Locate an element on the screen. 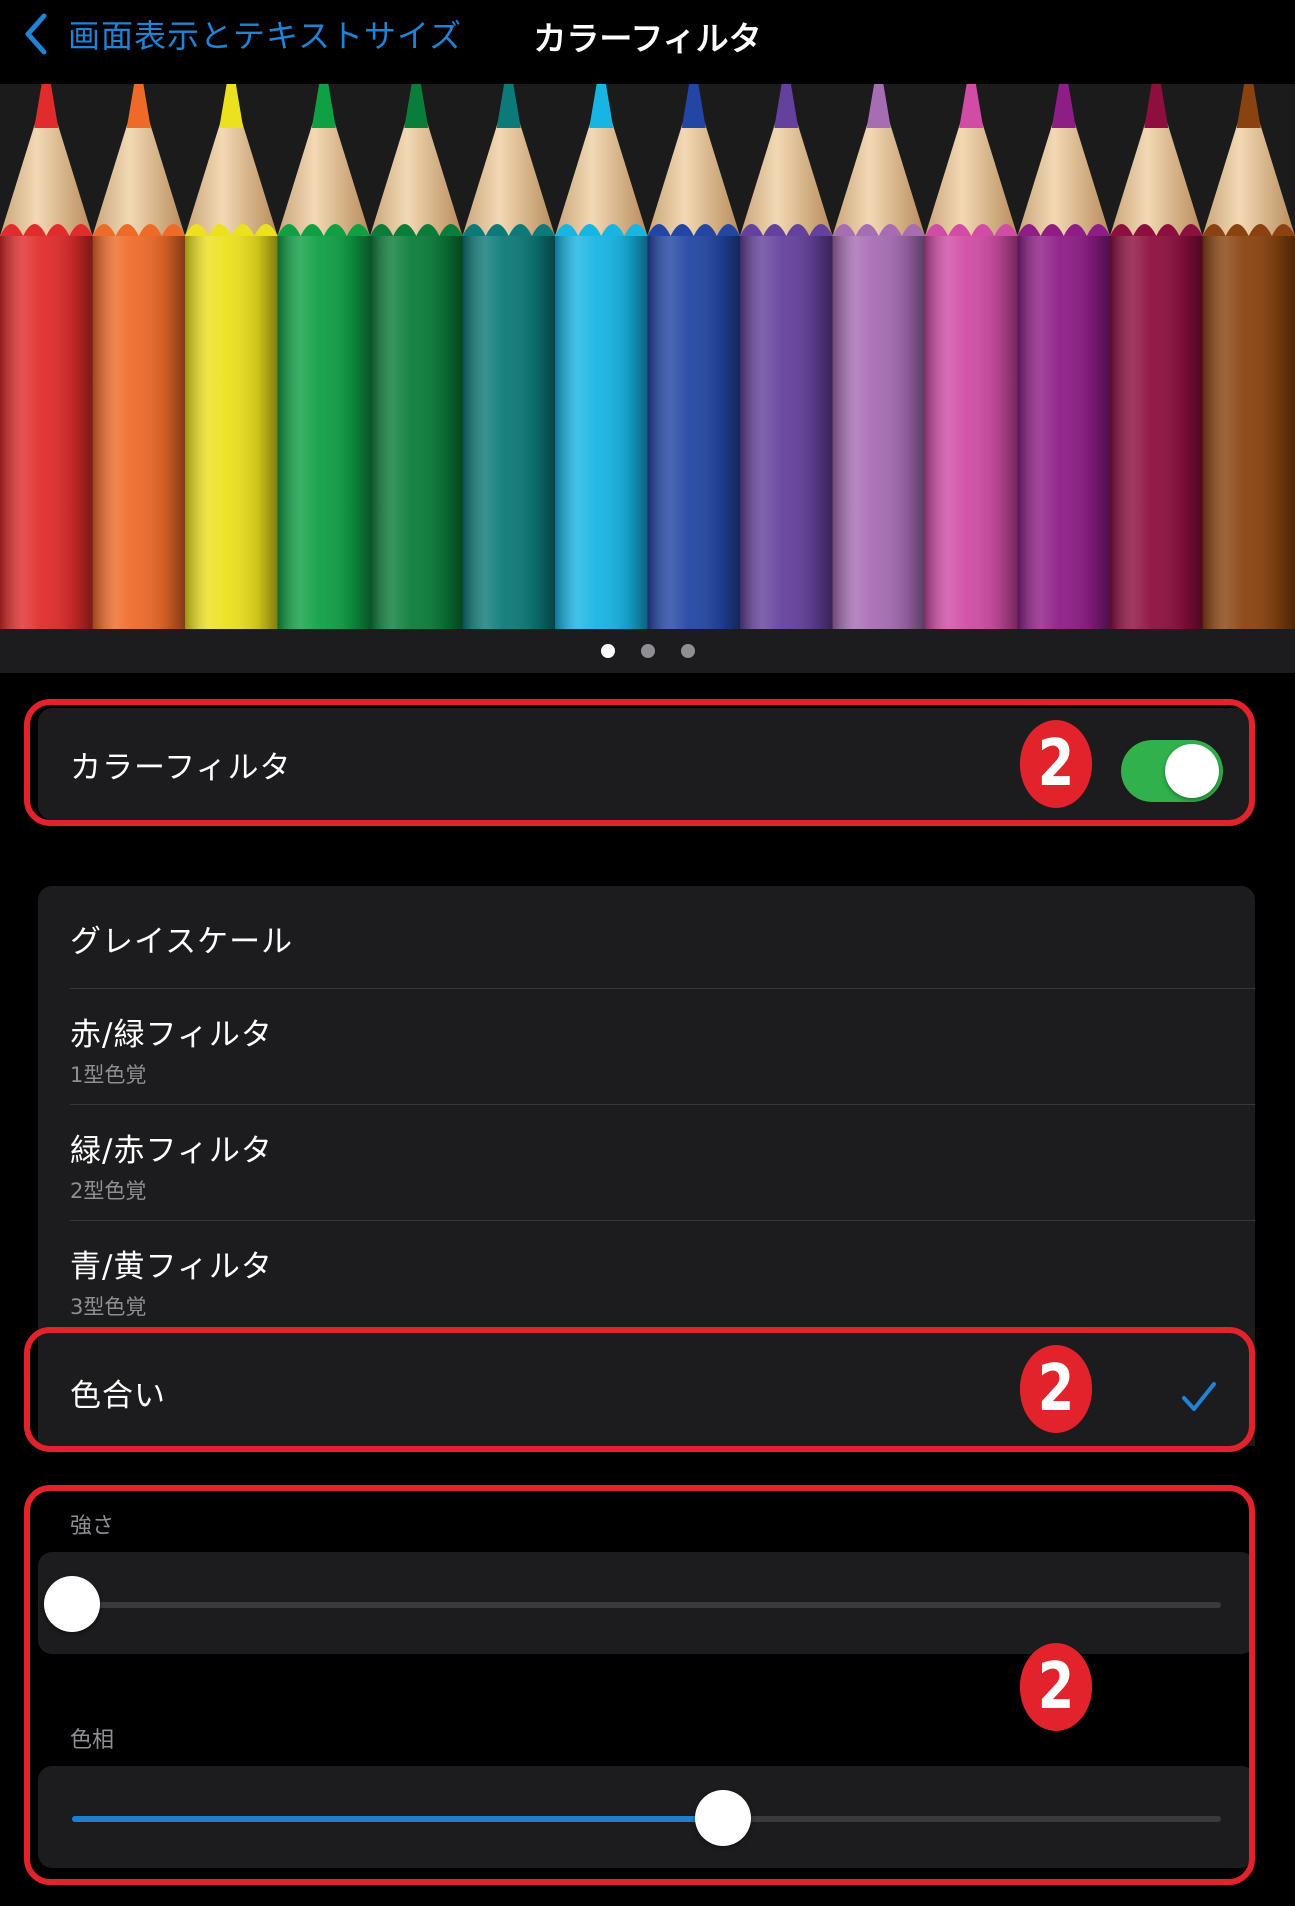 The width and height of the screenshot is (1295, 1906). intensity-slider is located at coordinates (646, 1605).